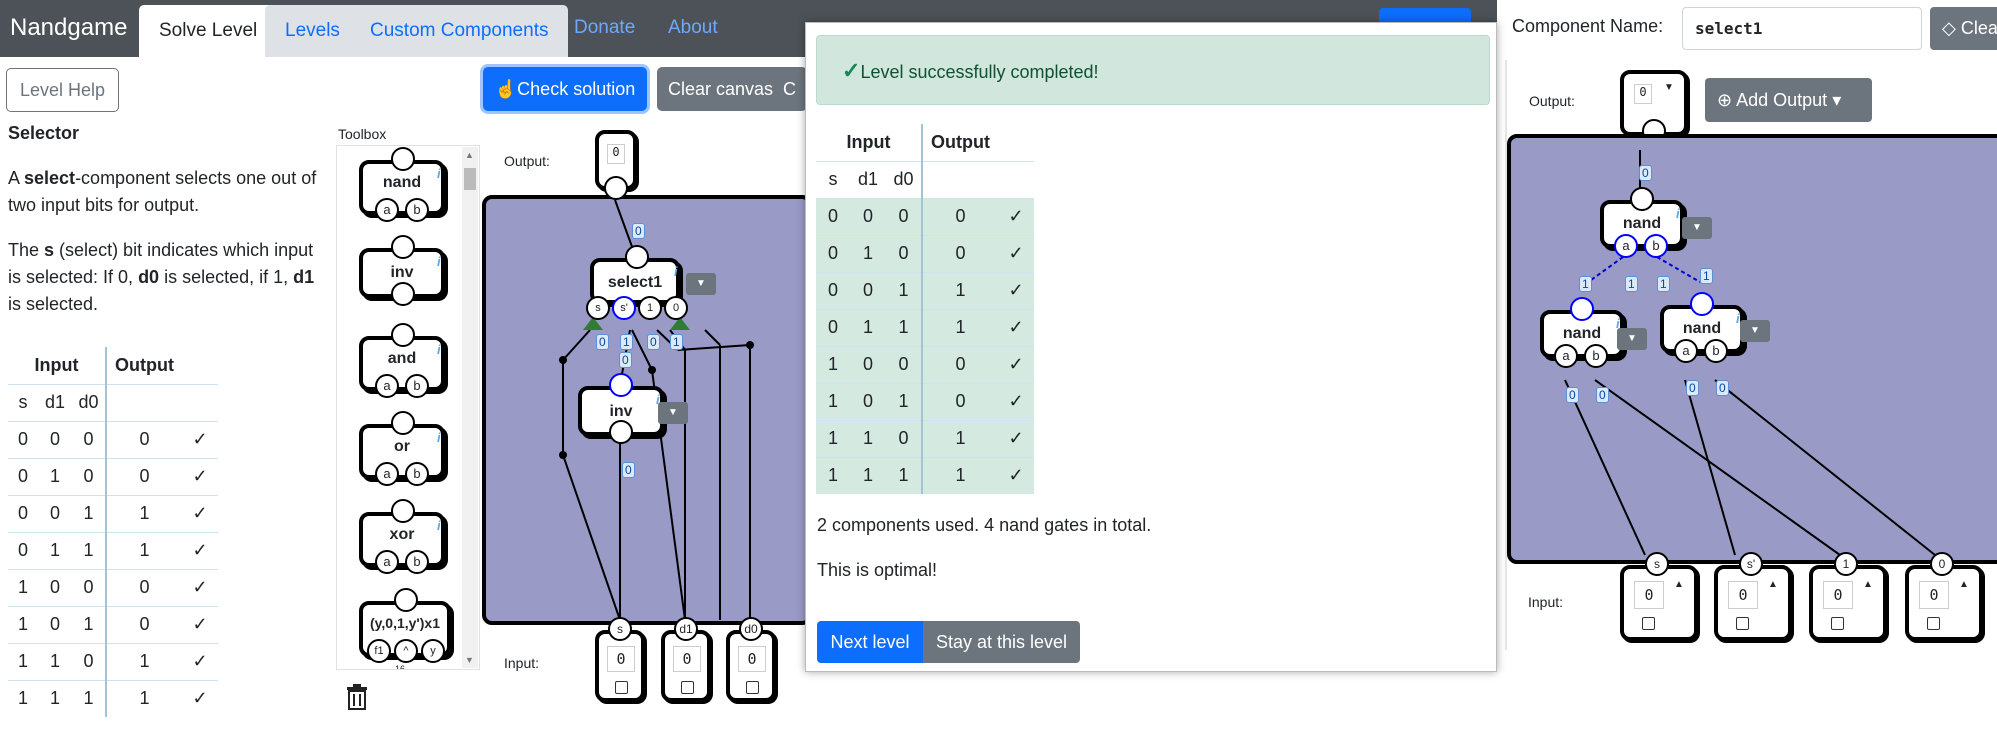 The image size is (1997, 732). What do you see at coordinates (402, 360) in the screenshot?
I see `toolbox-item-and: and a b i` at bounding box center [402, 360].